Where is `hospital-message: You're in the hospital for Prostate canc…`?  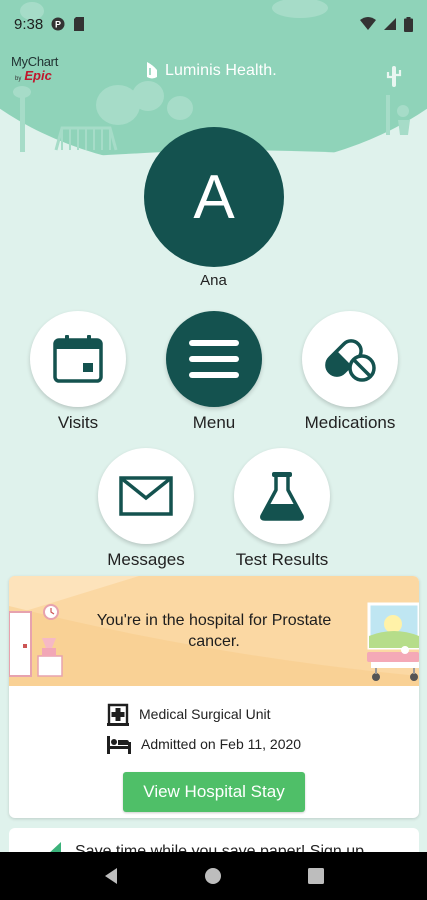 hospital-message: You're in the hospital for Prostate canc… is located at coordinates (214, 631).